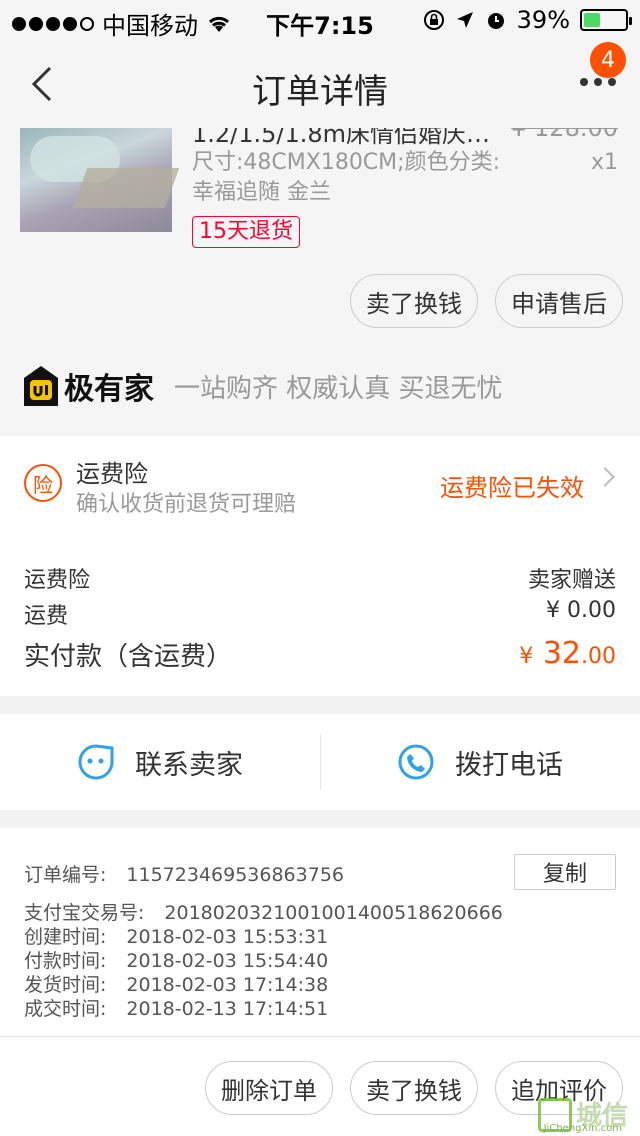 This screenshot has height=1136, width=640. Describe the element at coordinates (320, 92) in the screenshot. I see `page-title: 订单详情` at that location.